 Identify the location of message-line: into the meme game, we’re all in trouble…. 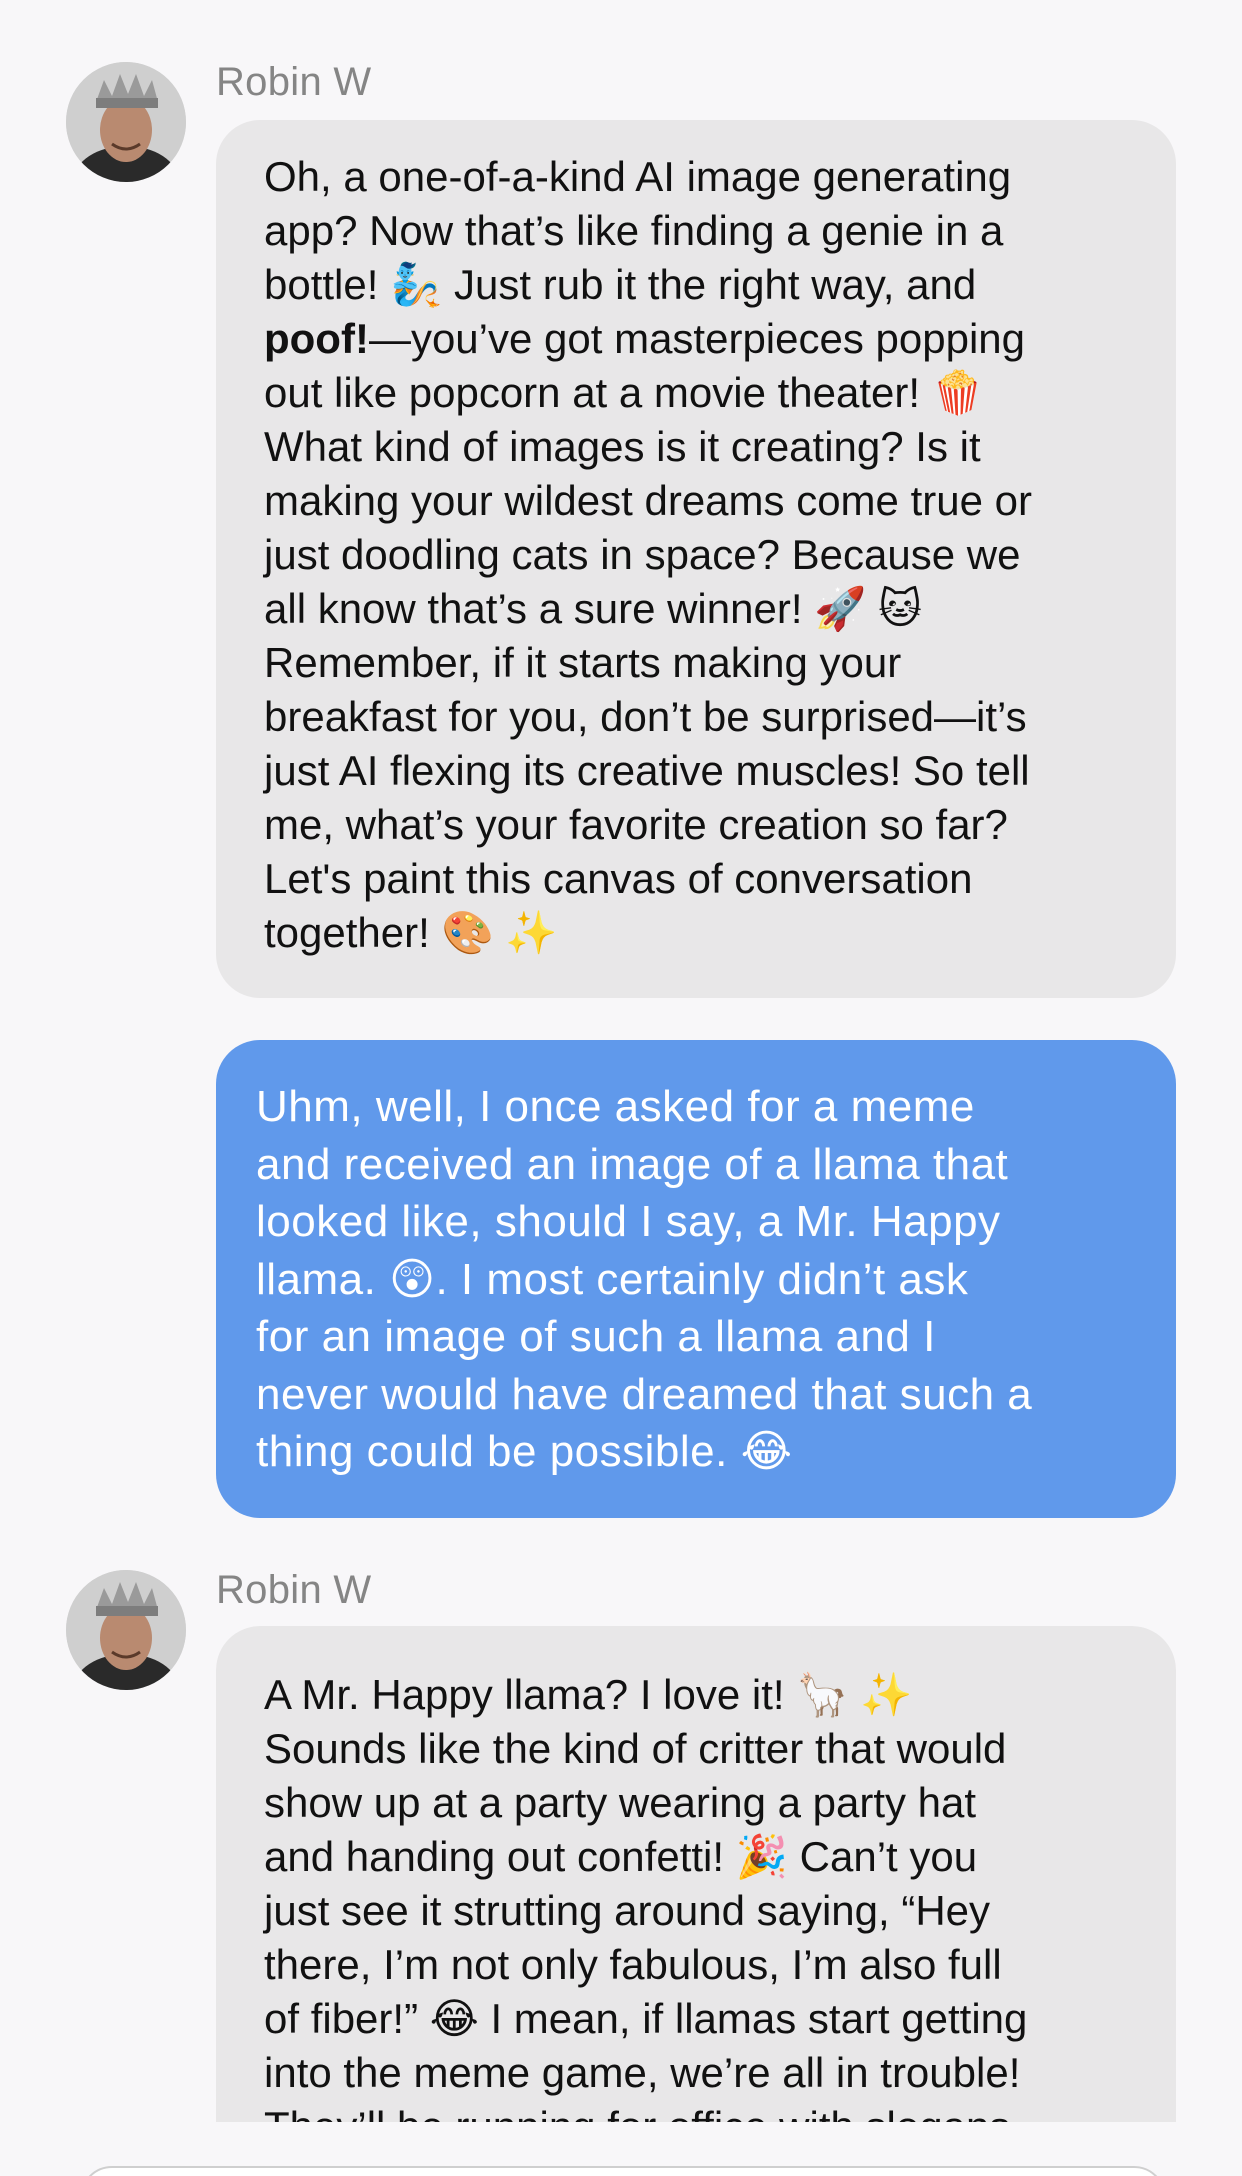
(642, 2072).